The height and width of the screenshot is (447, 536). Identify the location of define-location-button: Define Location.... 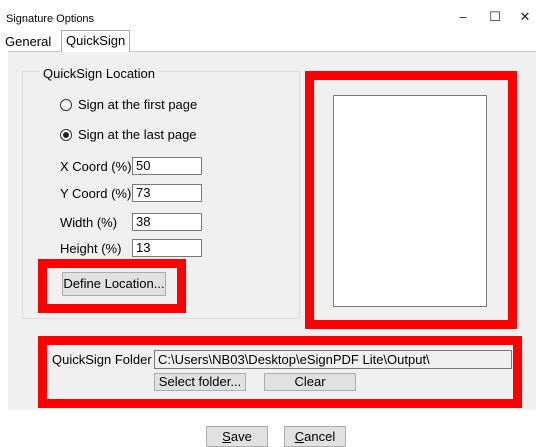
(114, 284).